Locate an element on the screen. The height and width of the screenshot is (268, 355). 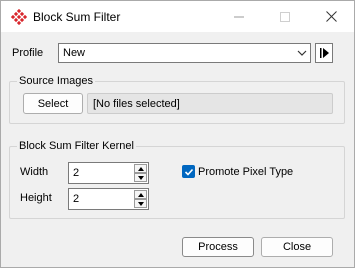
maximize-icon is located at coordinates (285, 16).